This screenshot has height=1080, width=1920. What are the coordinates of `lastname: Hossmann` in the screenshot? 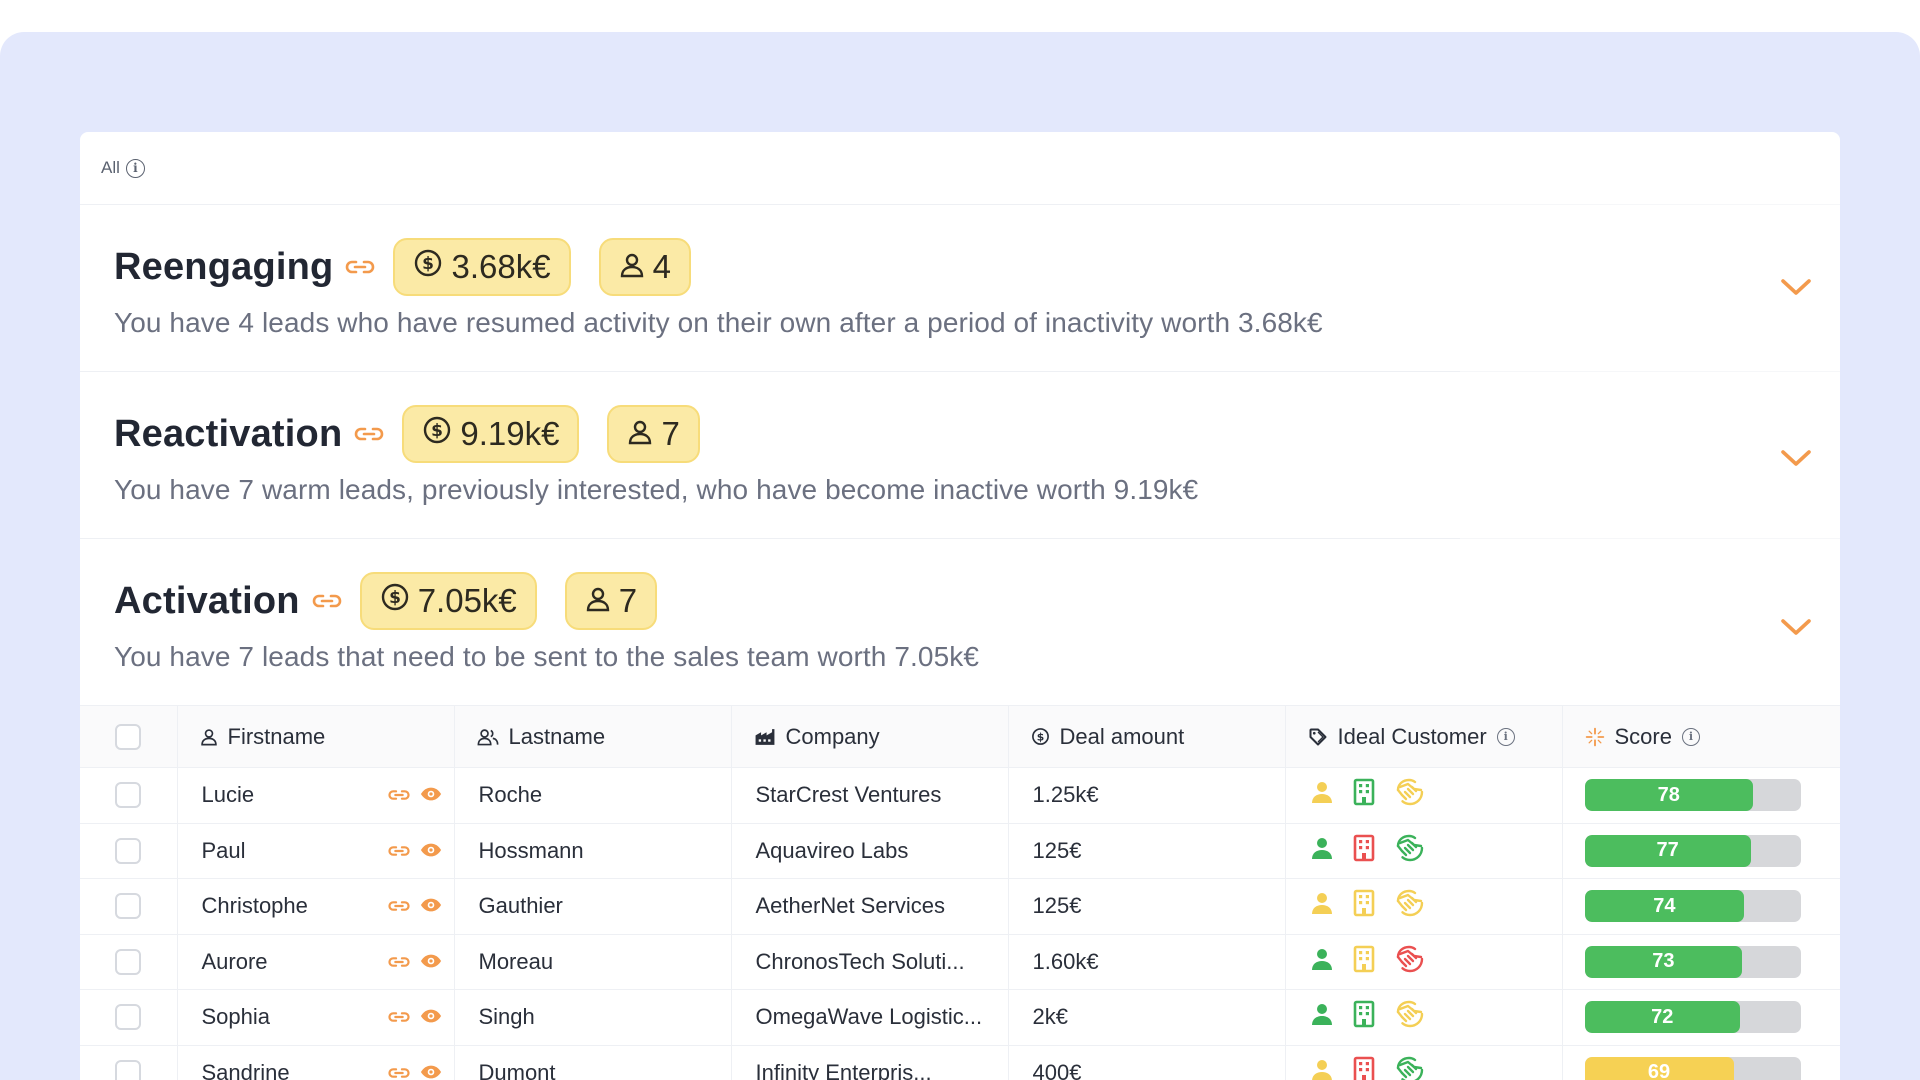 It's located at (531, 850).